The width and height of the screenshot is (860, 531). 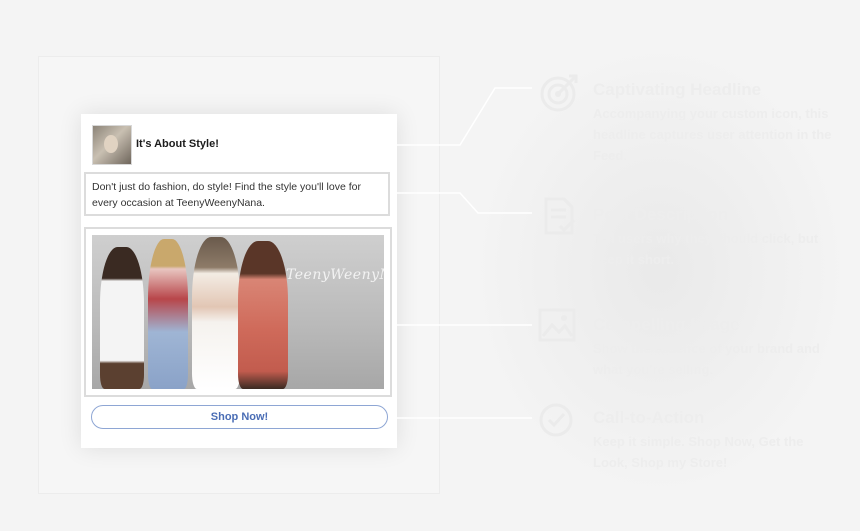 I want to click on document-check-icon, so click(x=560, y=216).